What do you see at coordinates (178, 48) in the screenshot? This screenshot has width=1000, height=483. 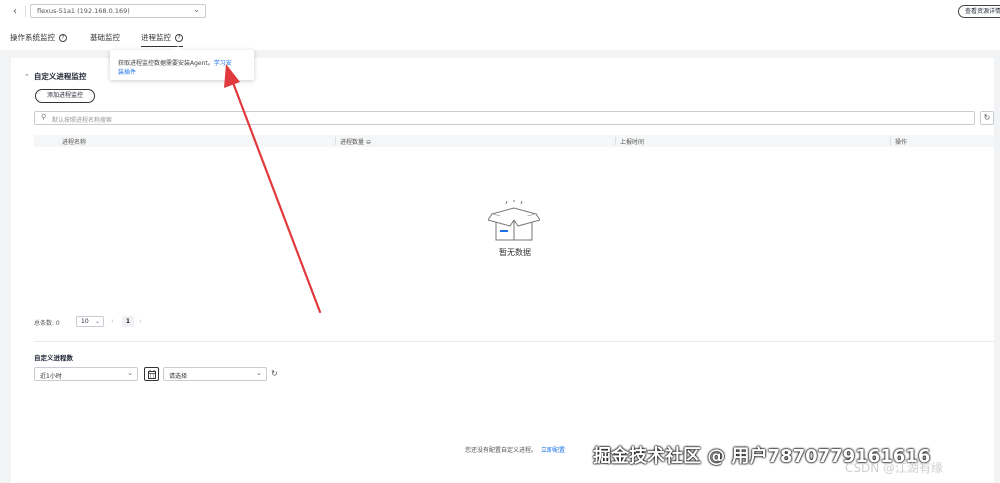 I see `tooltip-arrow` at bounding box center [178, 48].